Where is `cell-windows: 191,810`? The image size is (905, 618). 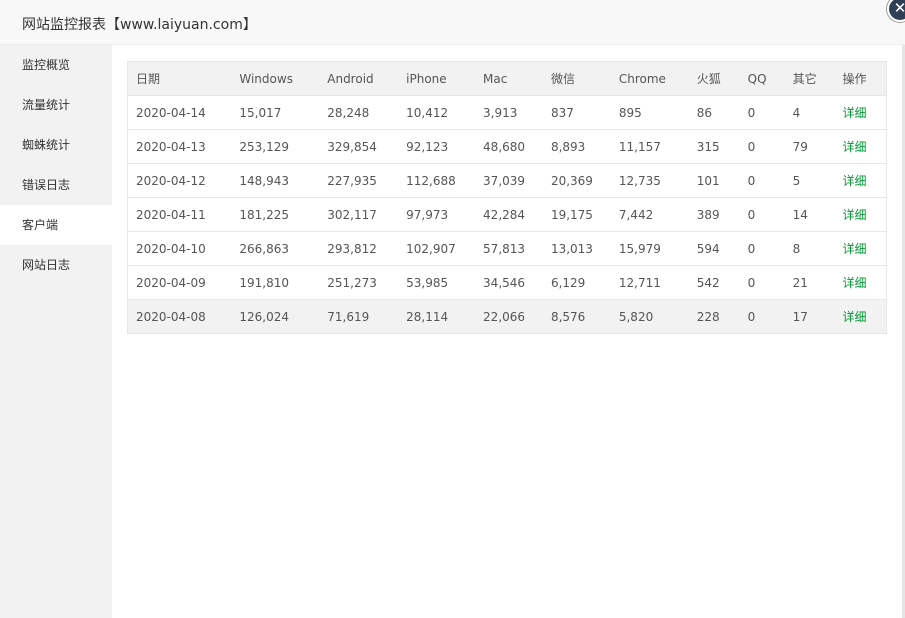 cell-windows: 191,810 is located at coordinates (275, 282).